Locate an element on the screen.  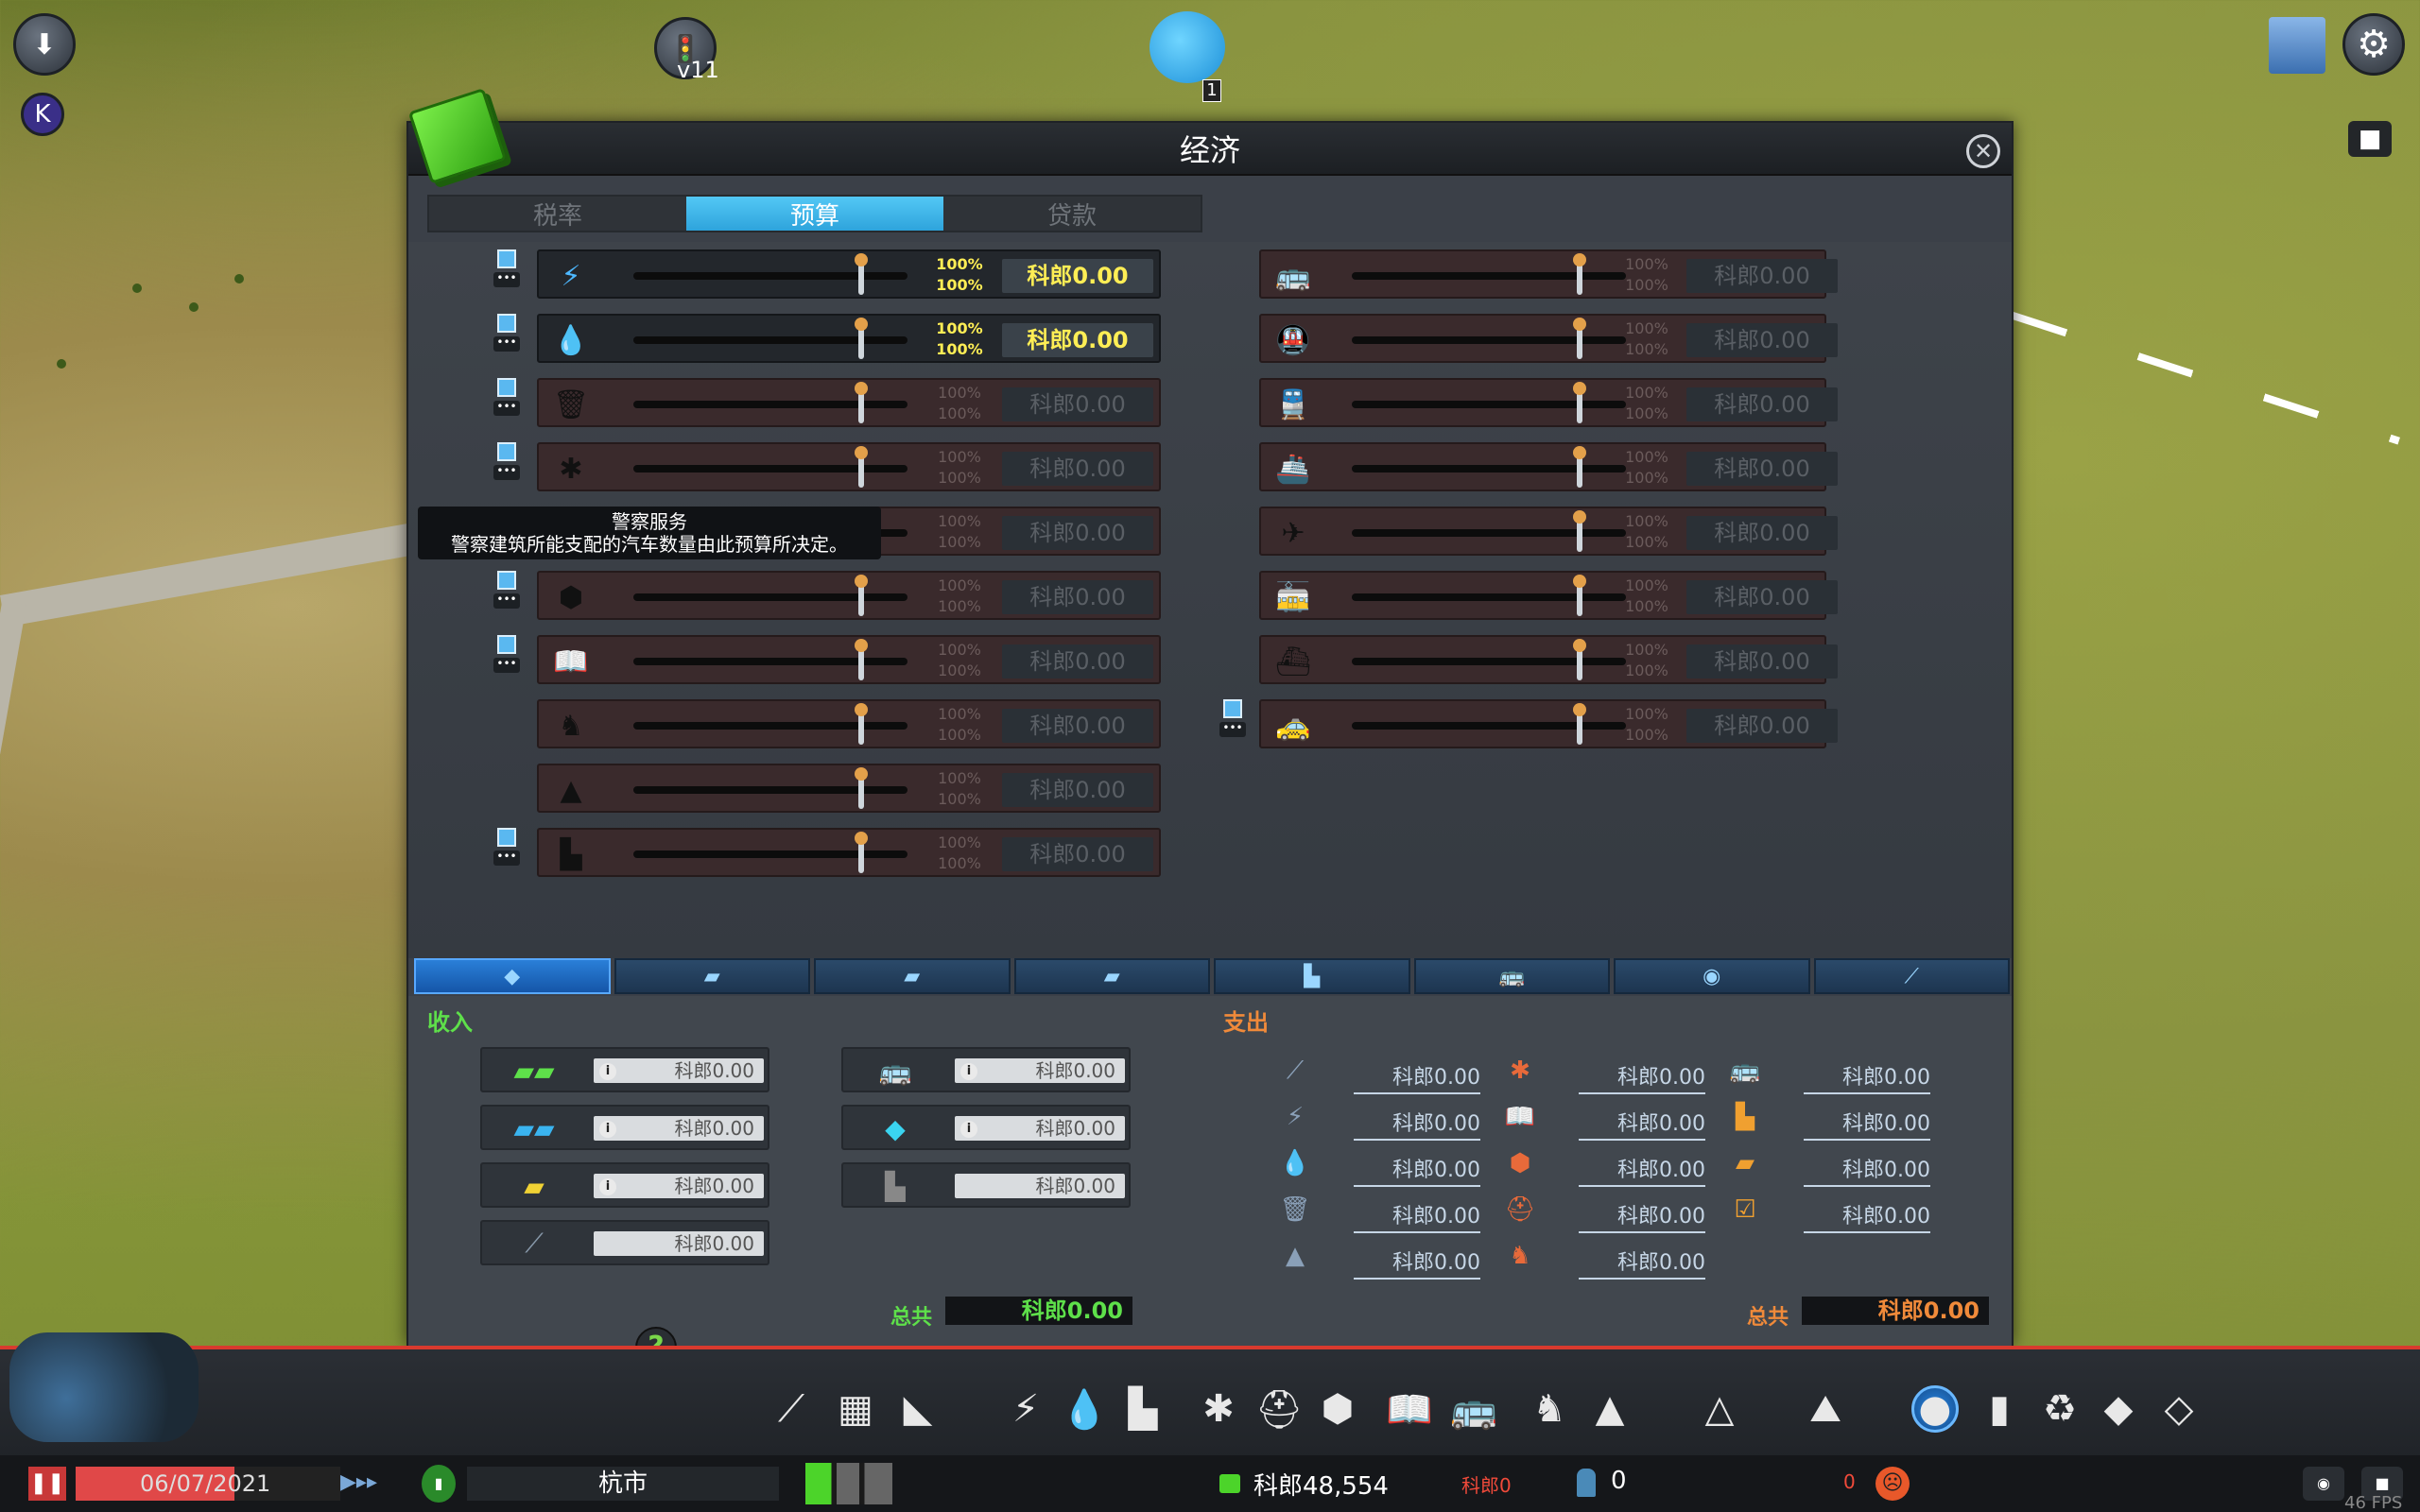
districts-tool-icon: ◣ is located at coordinates (918, 1409).